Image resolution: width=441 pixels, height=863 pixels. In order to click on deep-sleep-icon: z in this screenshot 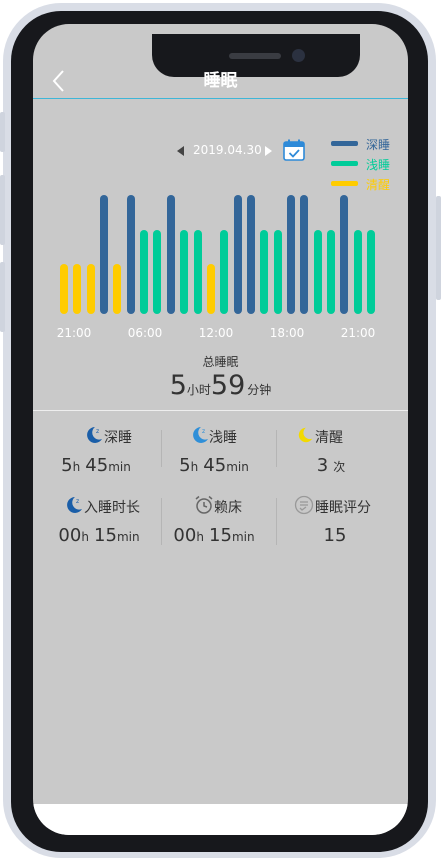, I will do `click(94, 435)`.